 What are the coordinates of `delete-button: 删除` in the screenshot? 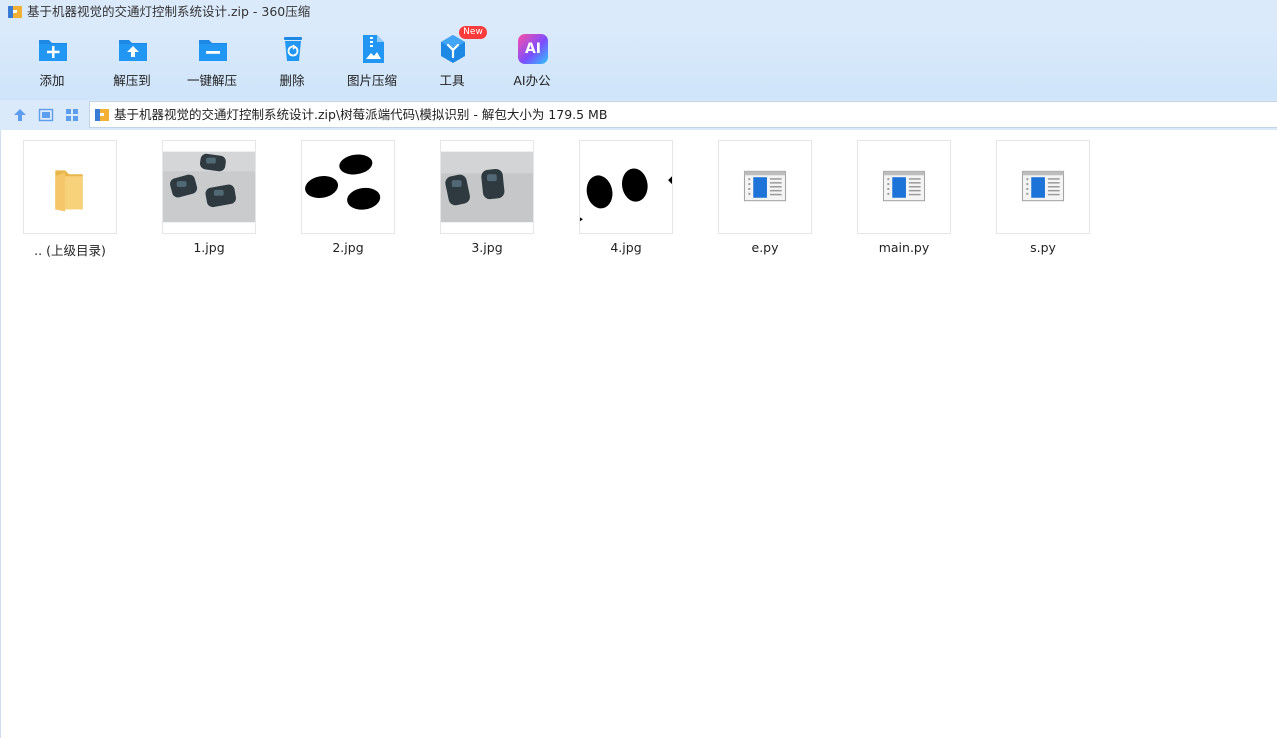 It's located at (292, 62).